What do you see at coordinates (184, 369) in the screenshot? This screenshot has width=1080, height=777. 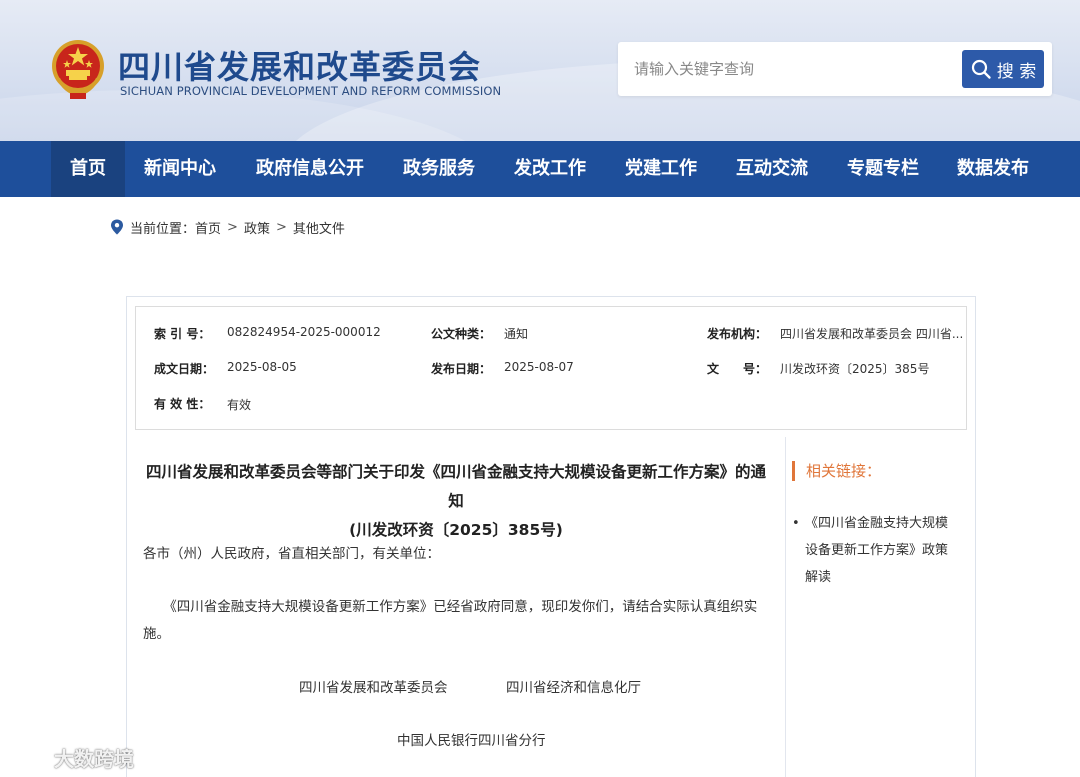 I see `date-written-label: 成文日期：` at bounding box center [184, 369].